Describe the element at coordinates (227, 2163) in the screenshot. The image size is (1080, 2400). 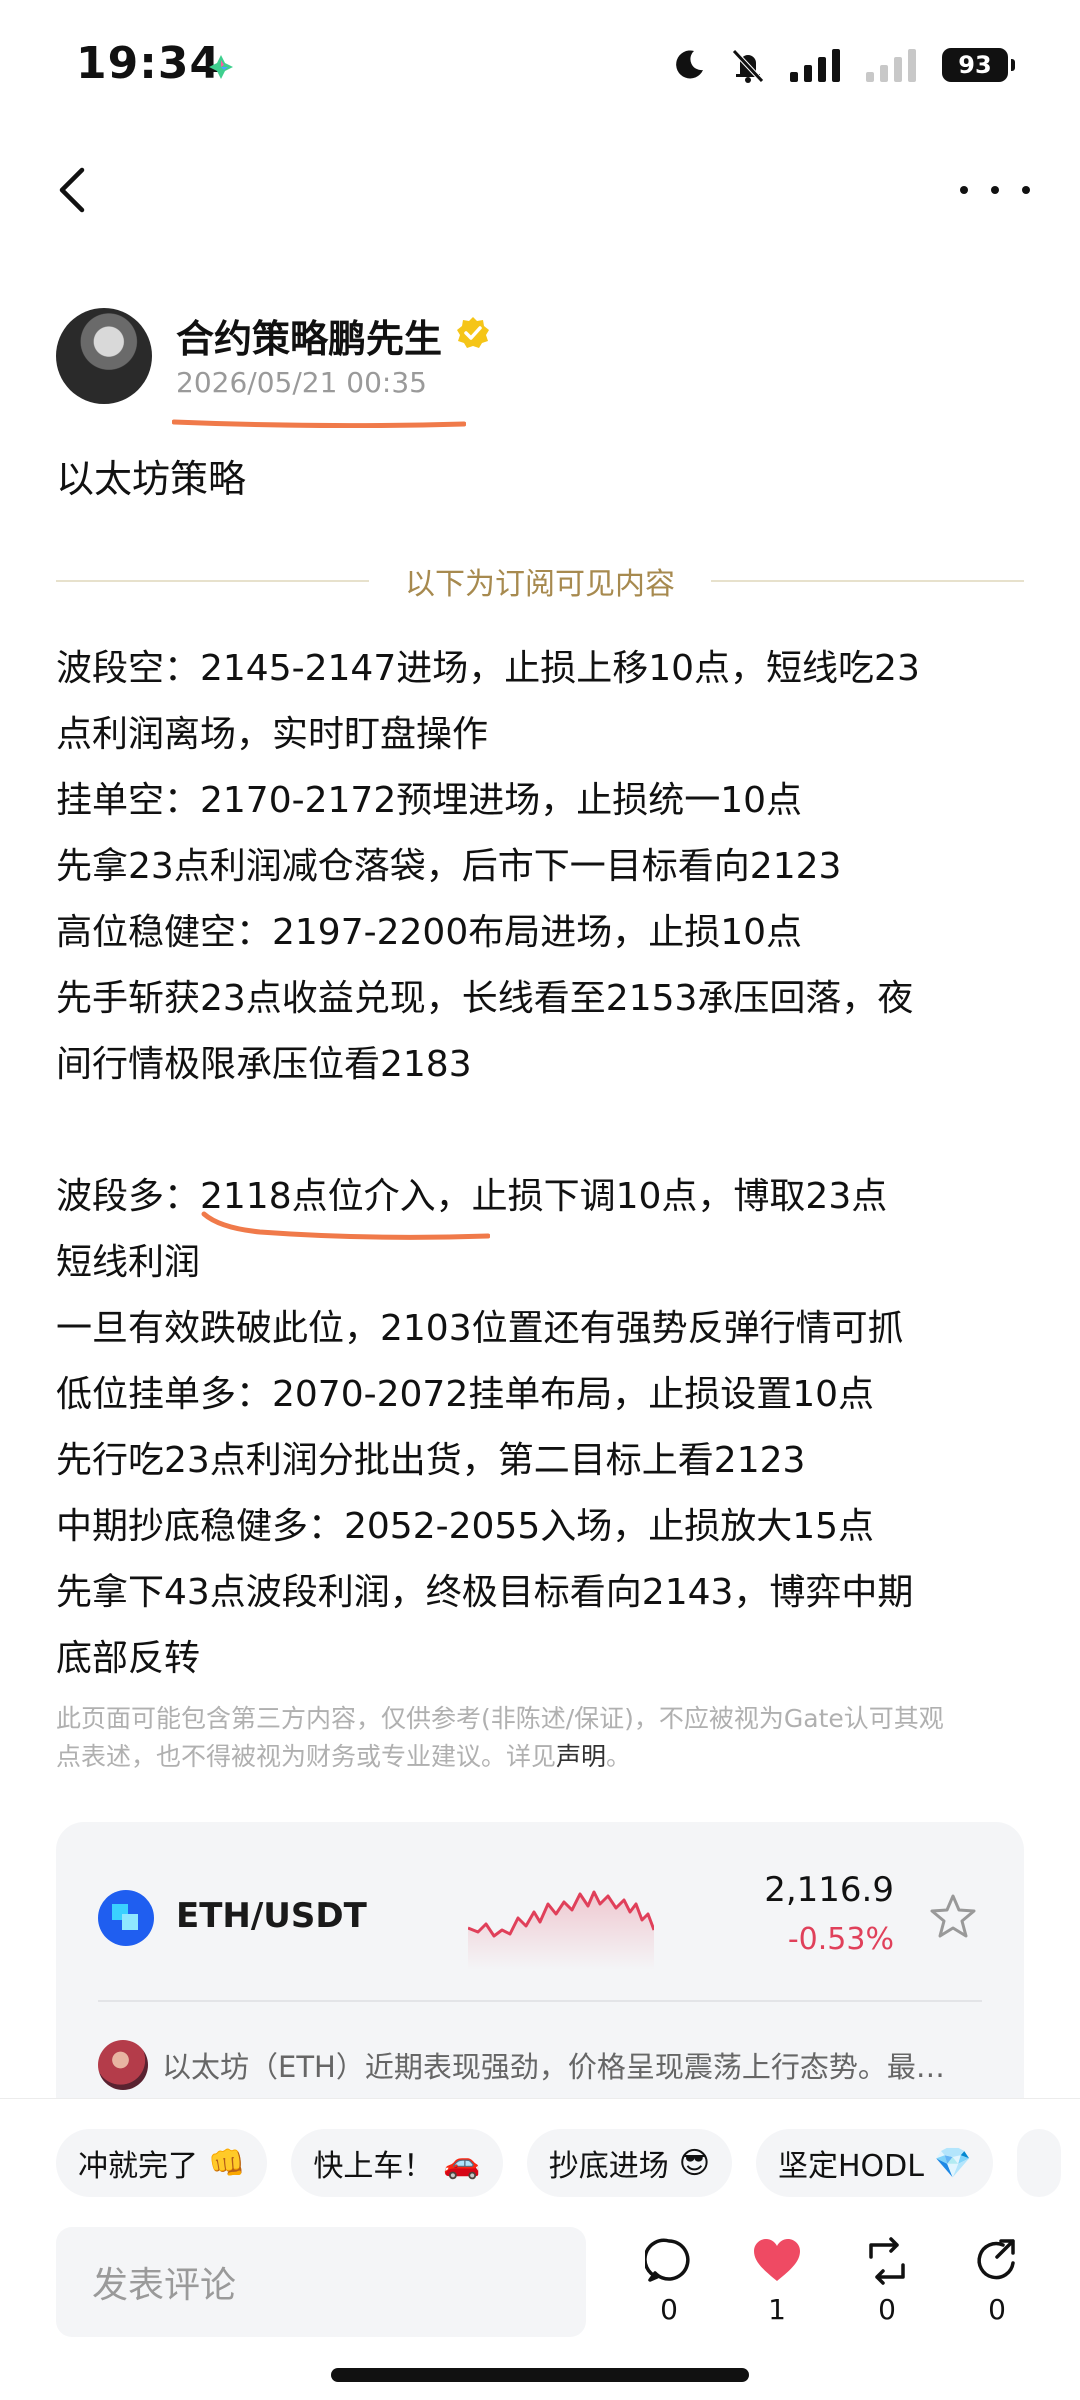
I see `fist-emoji-icon: 👊` at that location.